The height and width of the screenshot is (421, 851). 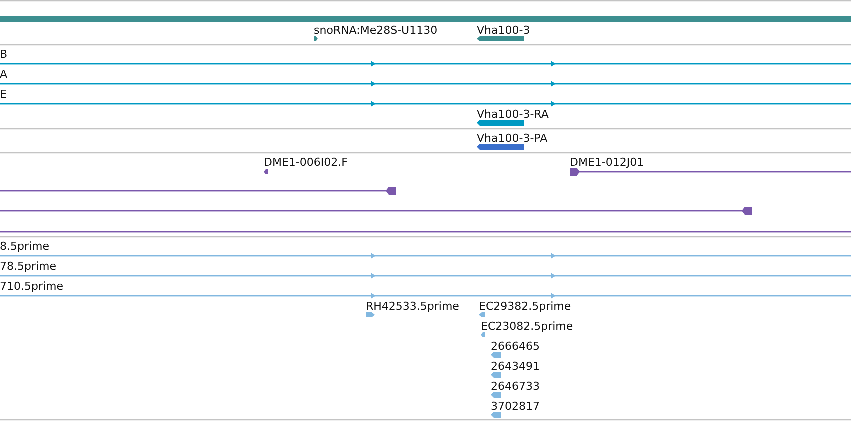 What do you see at coordinates (515, 346) in the screenshot?
I see `feature-label: 2666465` at bounding box center [515, 346].